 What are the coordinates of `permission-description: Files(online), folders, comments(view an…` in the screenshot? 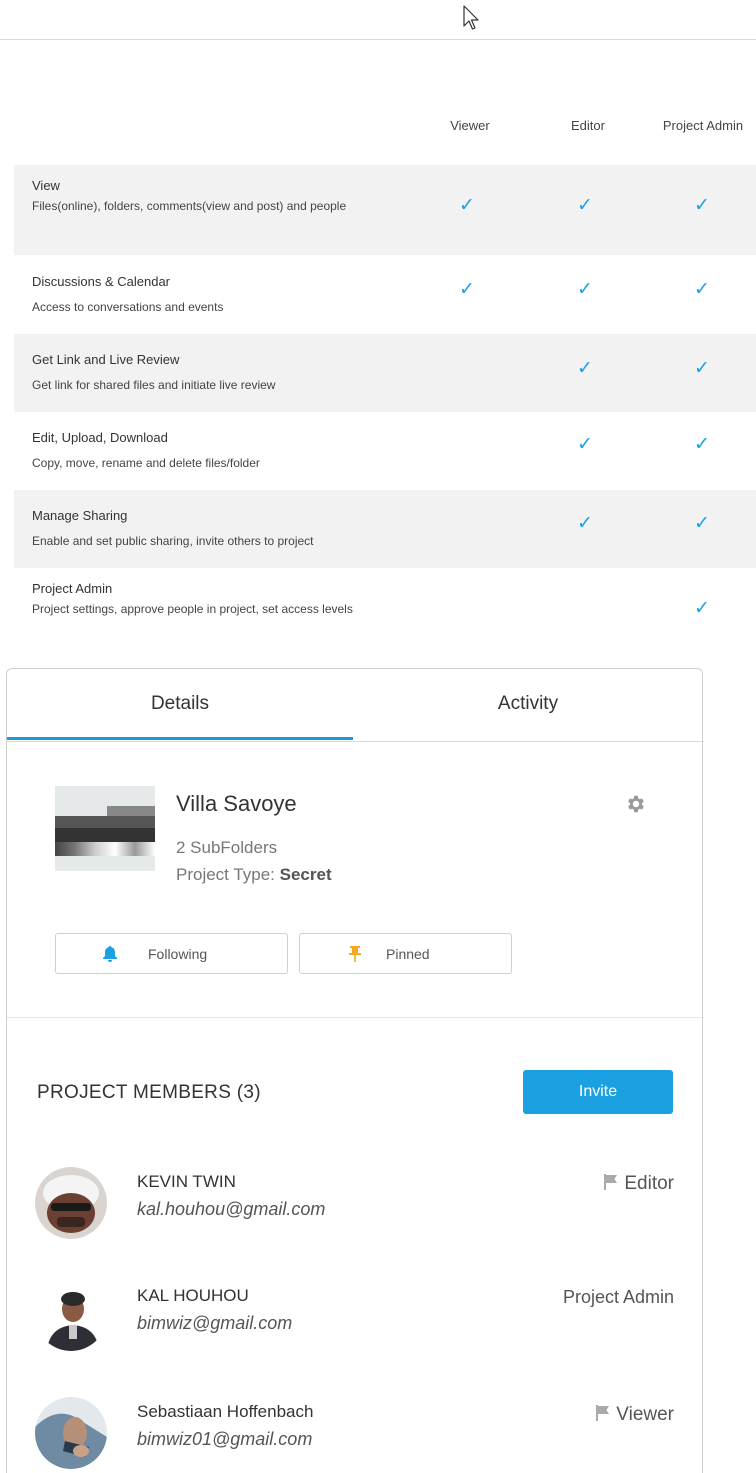 It's located at (189, 206).